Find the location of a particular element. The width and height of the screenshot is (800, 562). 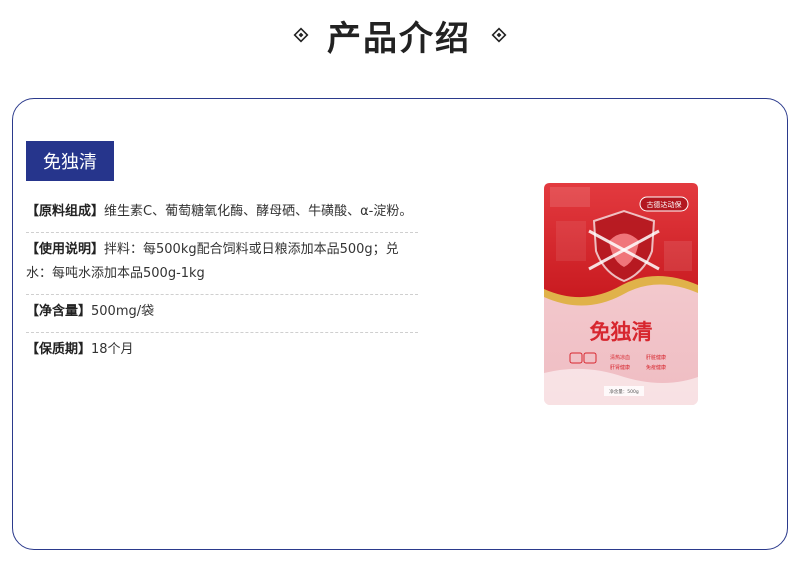

spec-label: 【保质期】 is located at coordinates (59, 349).